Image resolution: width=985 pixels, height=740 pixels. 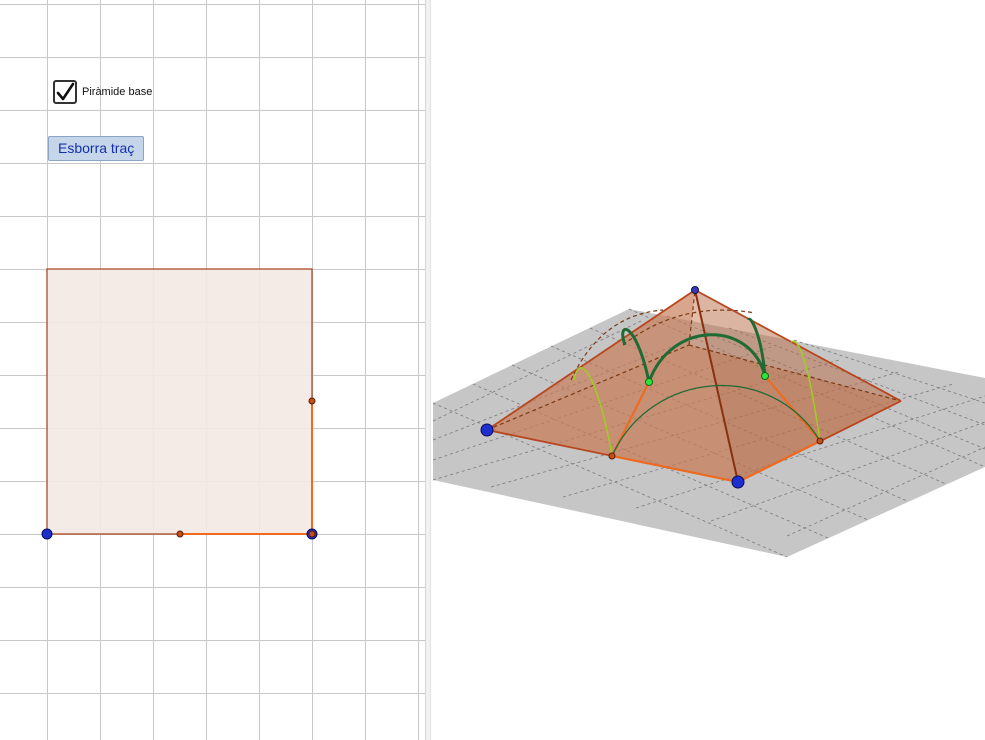 What do you see at coordinates (312, 534) in the screenshot?
I see `point-orange-corner` at bounding box center [312, 534].